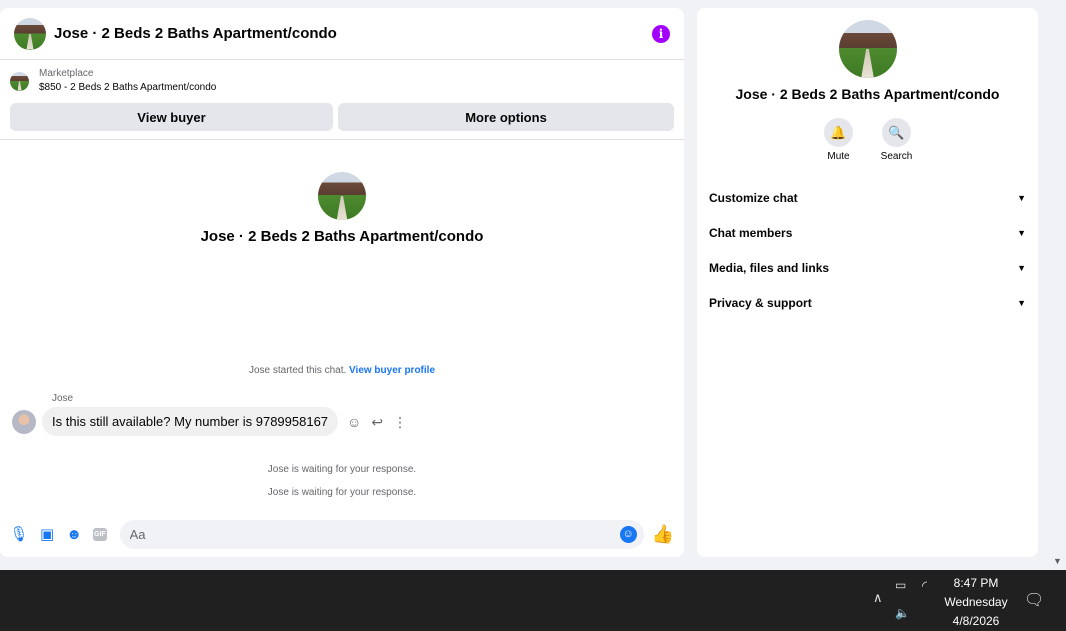 The height and width of the screenshot is (631, 1066). What do you see at coordinates (18, 534) in the screenshot?
I see `microphone-icon: 🎙` at bounding box center [18, 534].